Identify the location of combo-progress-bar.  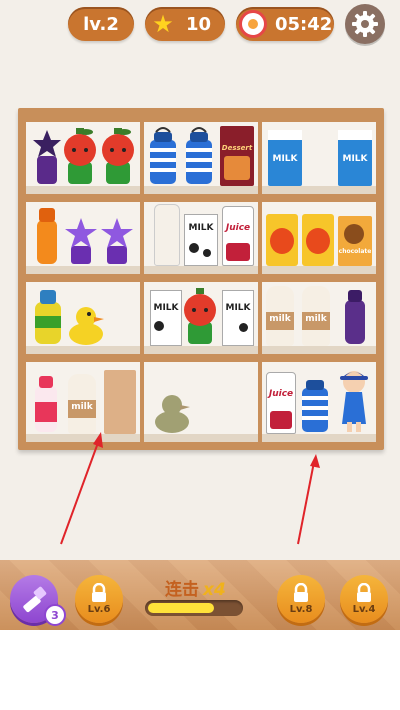
(194, 608).